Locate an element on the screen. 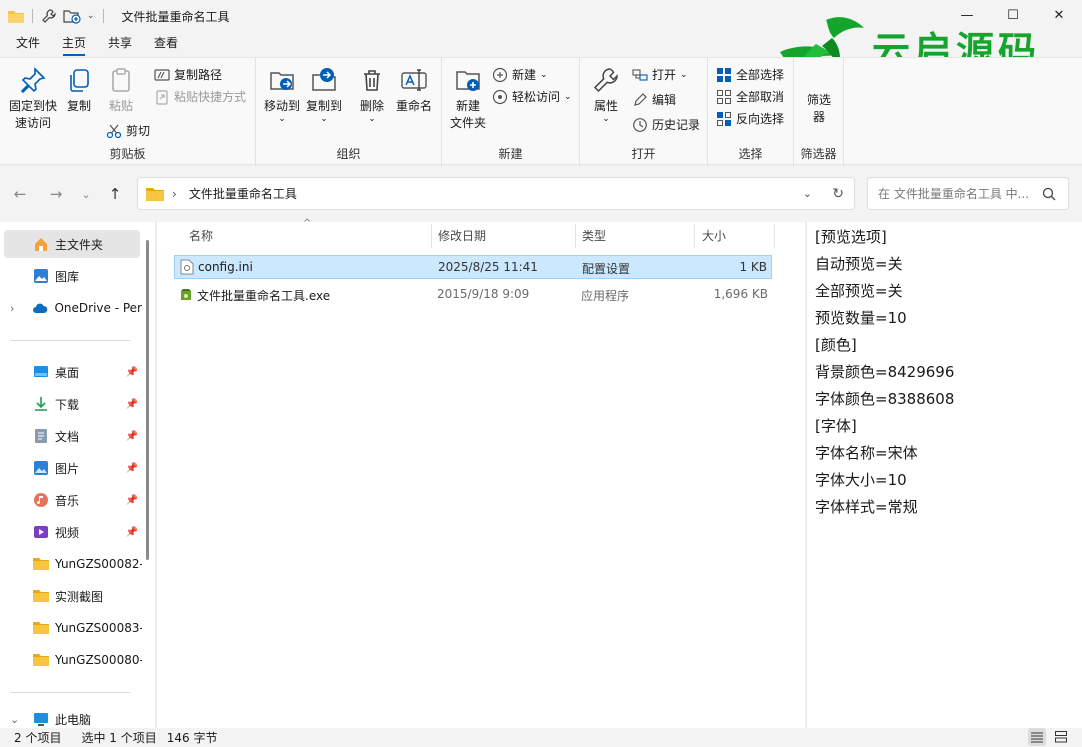 The image size is (1082, 747). easy-access-icon is located at coordinates (500, 96).